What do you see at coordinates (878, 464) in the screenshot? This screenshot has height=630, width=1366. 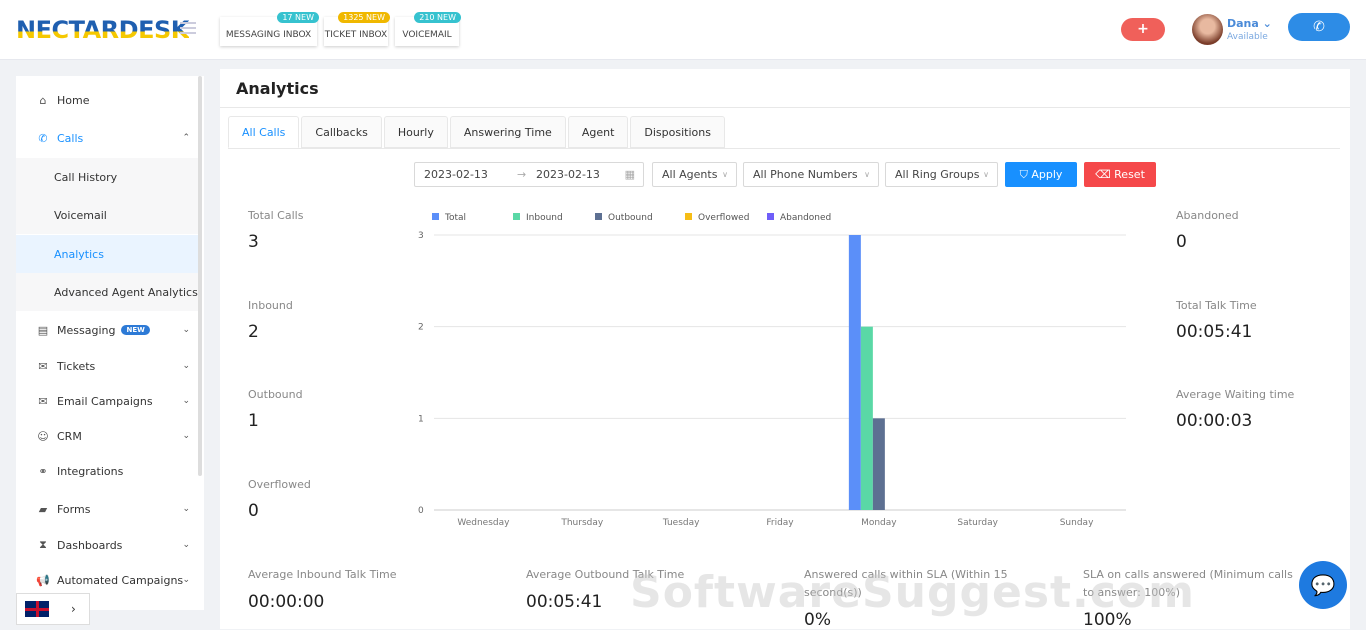 I see `bar-outbound` at bounding box center [878, 464].